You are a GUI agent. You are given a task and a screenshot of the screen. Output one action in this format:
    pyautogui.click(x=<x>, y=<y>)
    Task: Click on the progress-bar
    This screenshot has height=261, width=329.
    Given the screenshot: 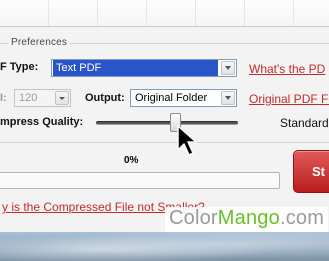 What is the action you would take?
    pyautogui.click(x=140, y=180)
    